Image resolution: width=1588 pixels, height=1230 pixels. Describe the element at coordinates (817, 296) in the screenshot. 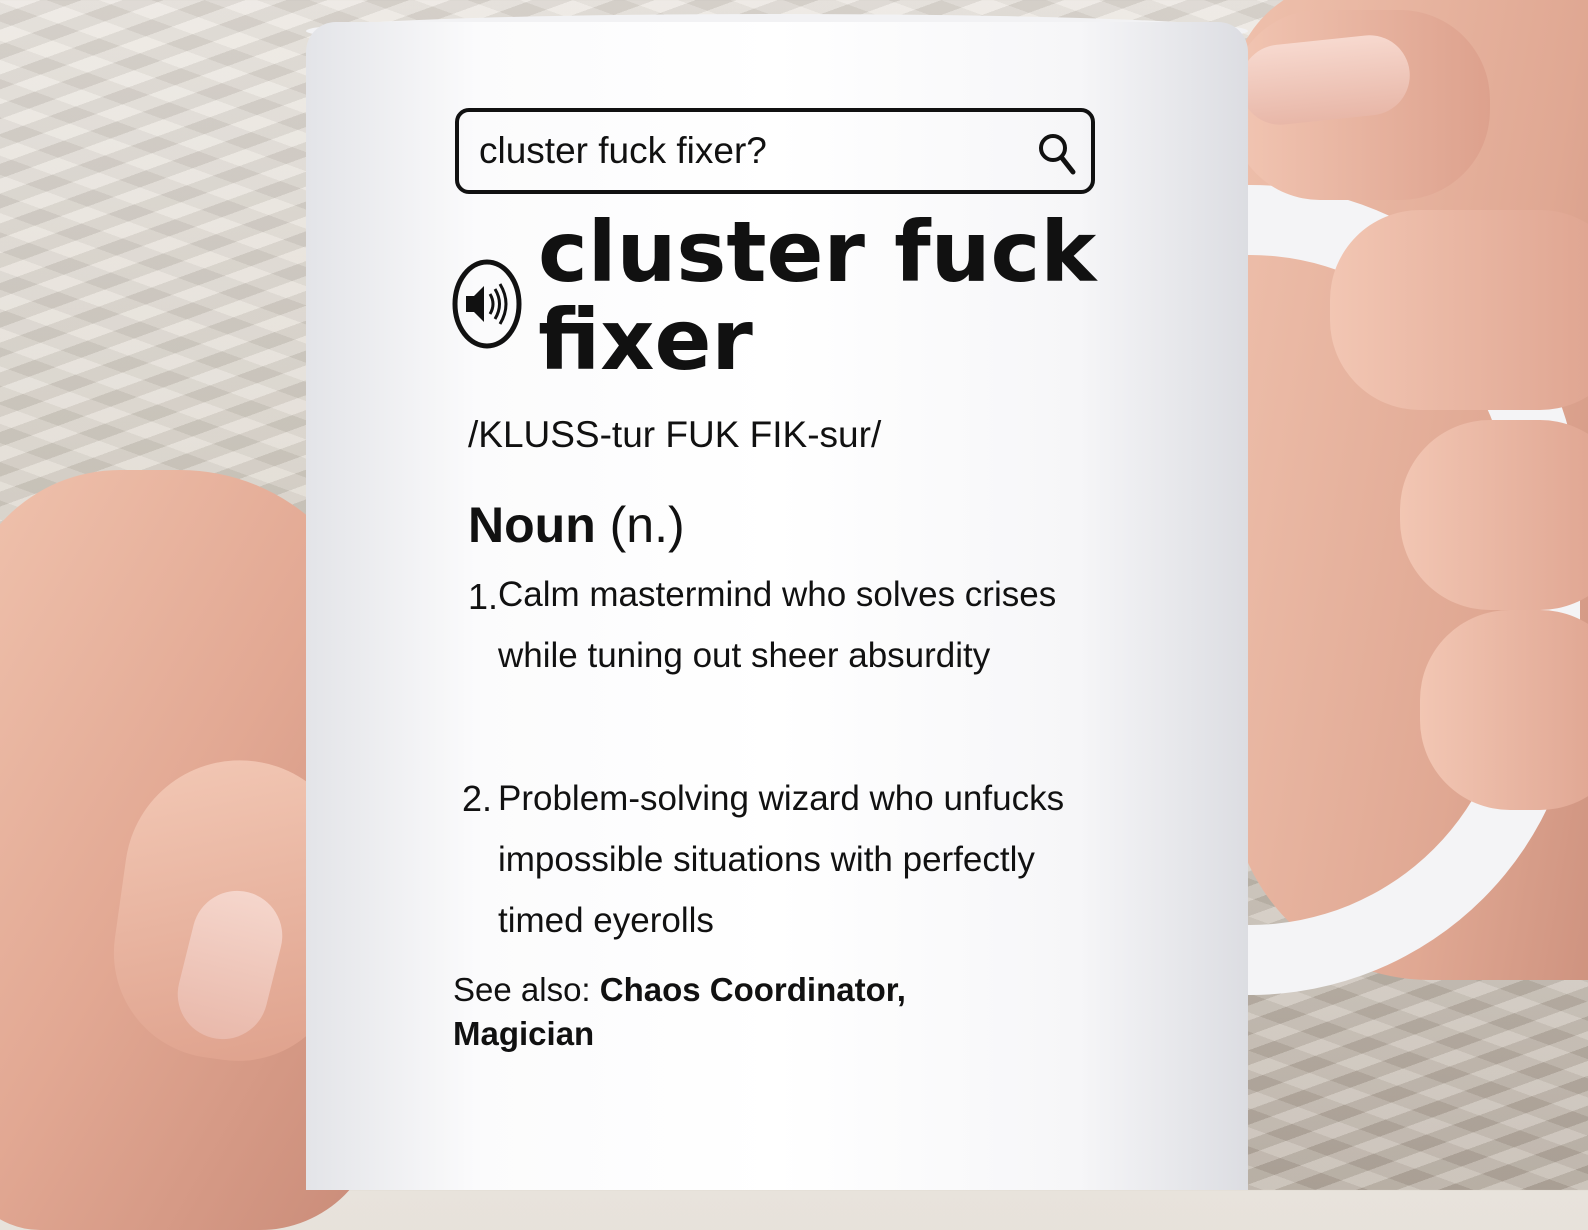

I see `entry-title: cluster fuck fixer` at that location.